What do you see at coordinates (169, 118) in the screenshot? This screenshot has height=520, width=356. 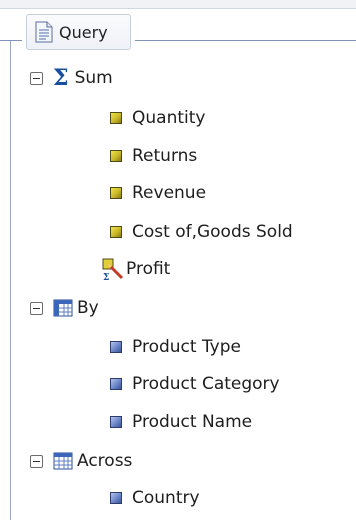 I see `tree-item-label: Quantity` at bounding box center [169, 118].